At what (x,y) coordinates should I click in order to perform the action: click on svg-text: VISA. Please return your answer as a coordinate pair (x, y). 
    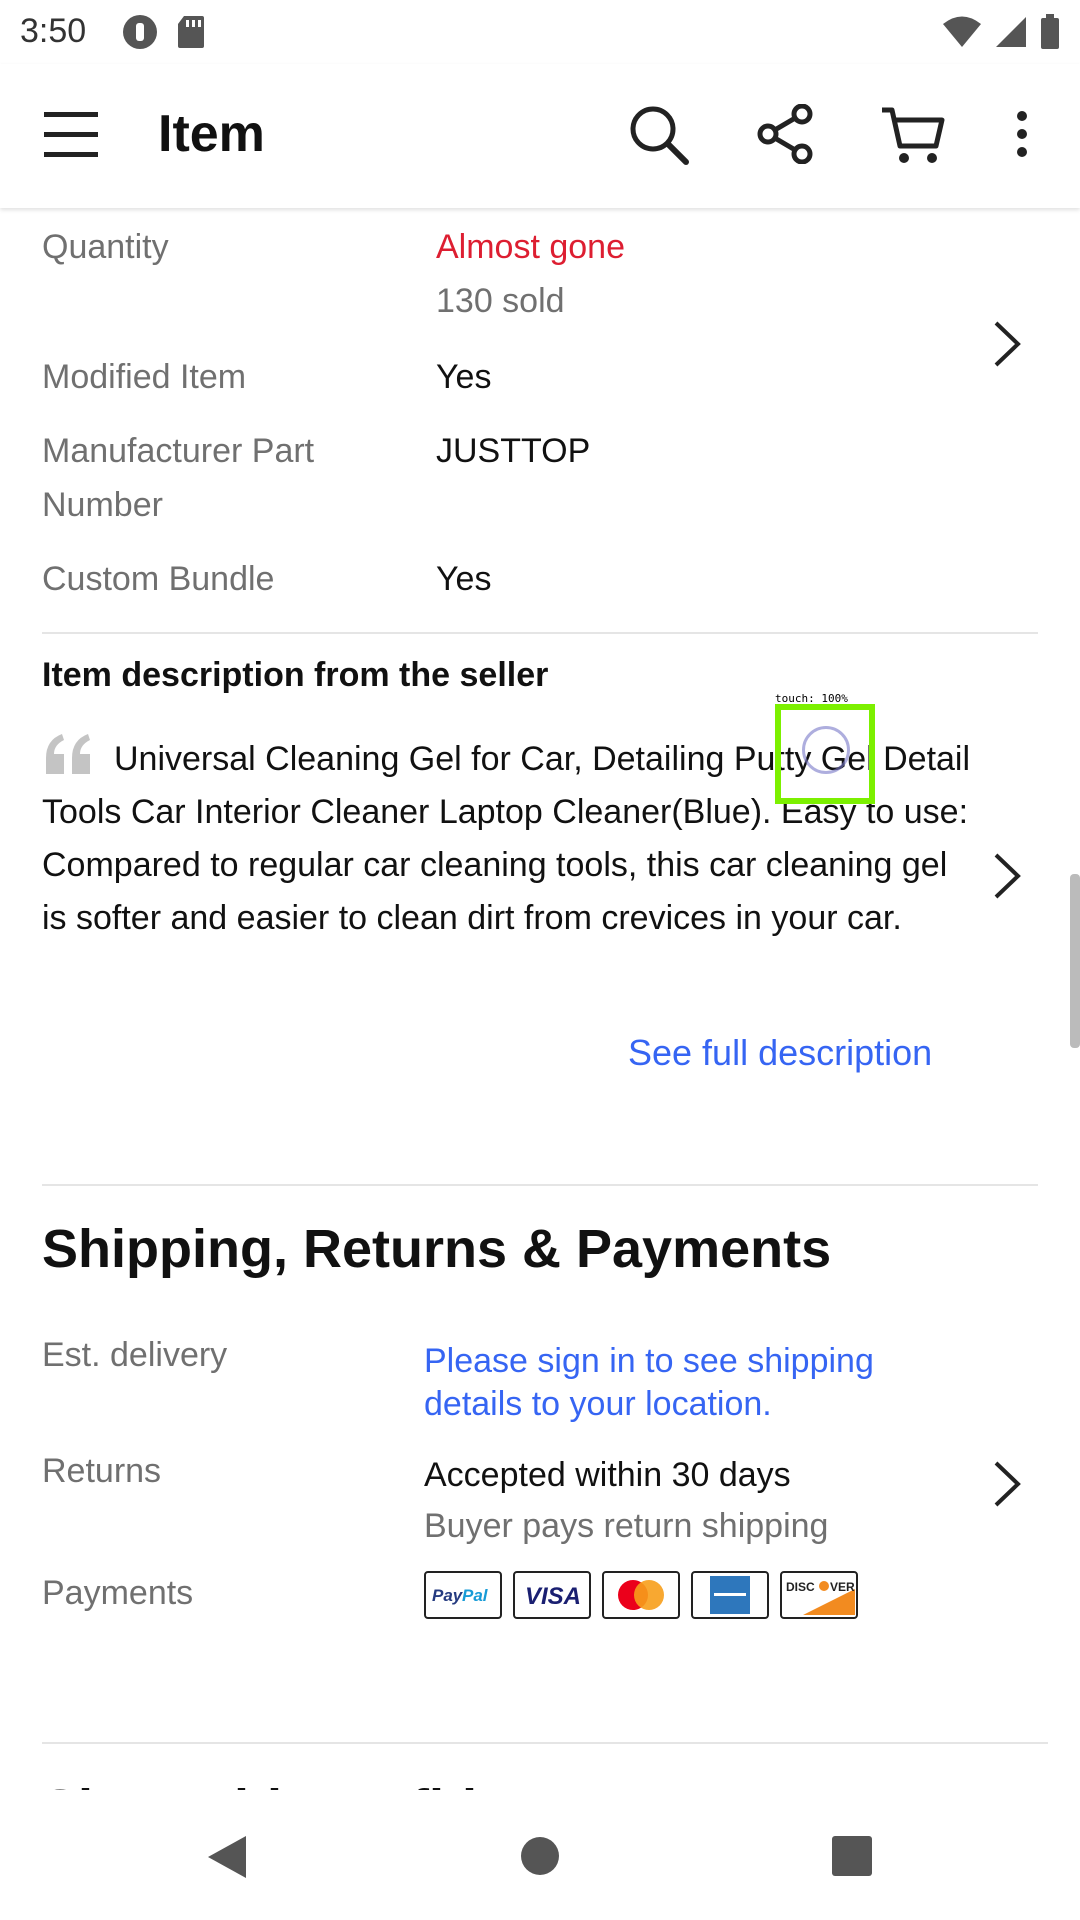
    Looking at the image, I should click on (553, 1595).